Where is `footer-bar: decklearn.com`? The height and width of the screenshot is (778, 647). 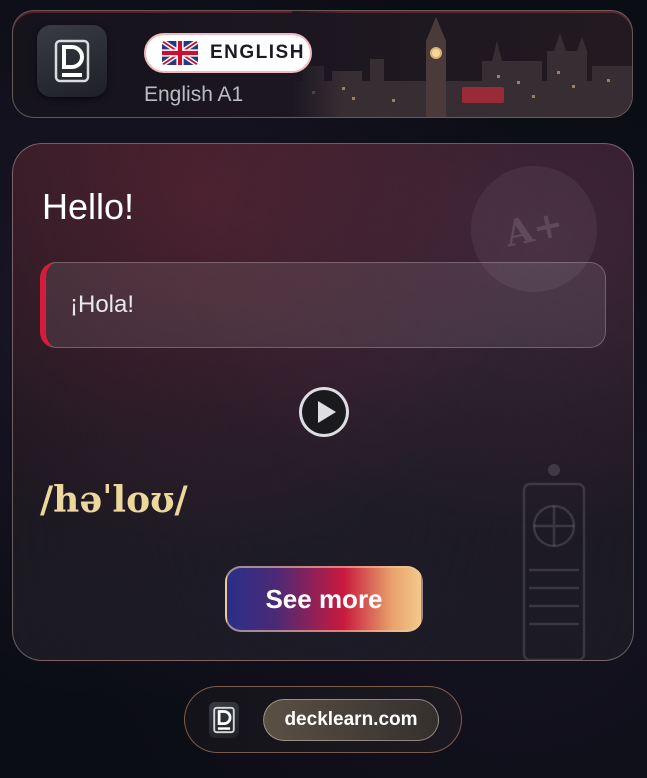 footer-bar: decklearn.com is located at coordinates (323, 719).